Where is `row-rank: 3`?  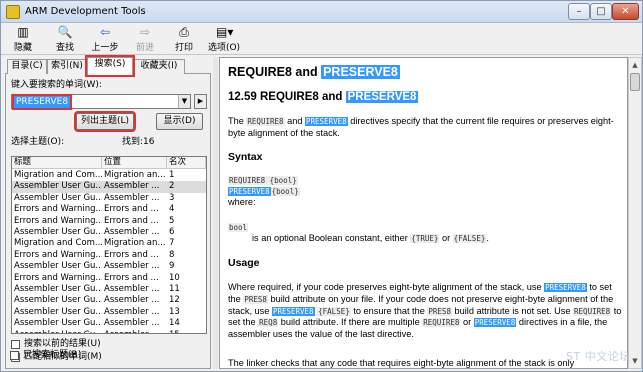
row-rank: 3 is located at coordinates (172, 197).